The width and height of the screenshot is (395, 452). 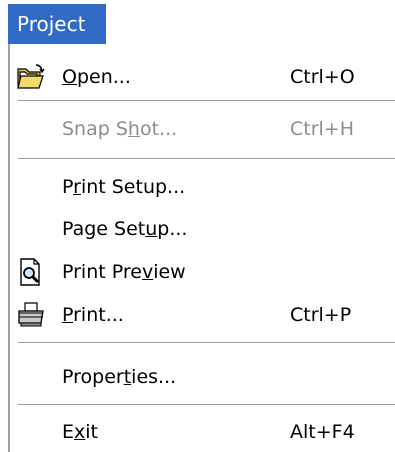 What do you see at coordinates (31, 315) in the screenshot?
I see `printer-icon` at bounding box center [31, 315].